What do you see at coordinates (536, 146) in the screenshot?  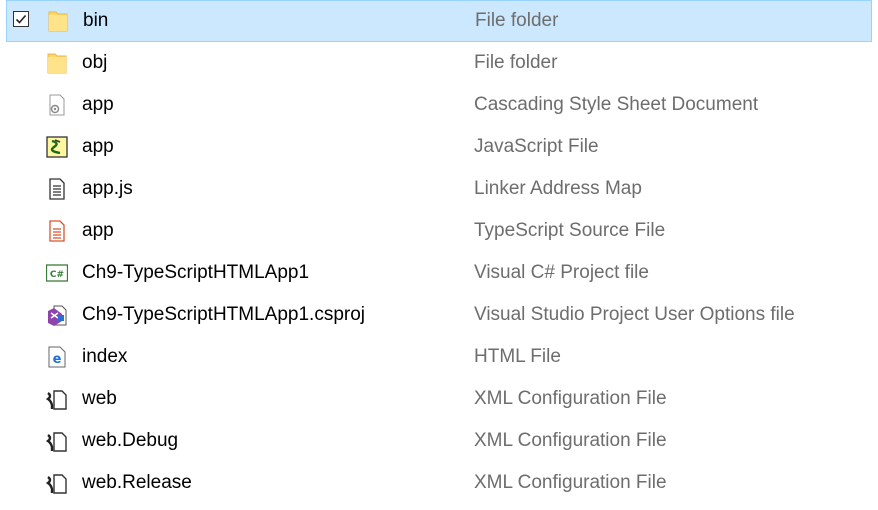 I see `file-type: JavaScript File` at bounding box center [536, 146].